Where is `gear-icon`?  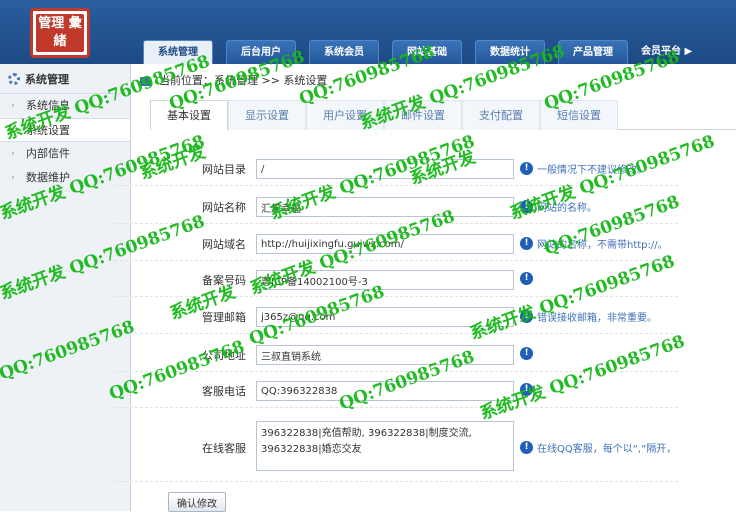 gear-icon is located at coordinates (14, 78).